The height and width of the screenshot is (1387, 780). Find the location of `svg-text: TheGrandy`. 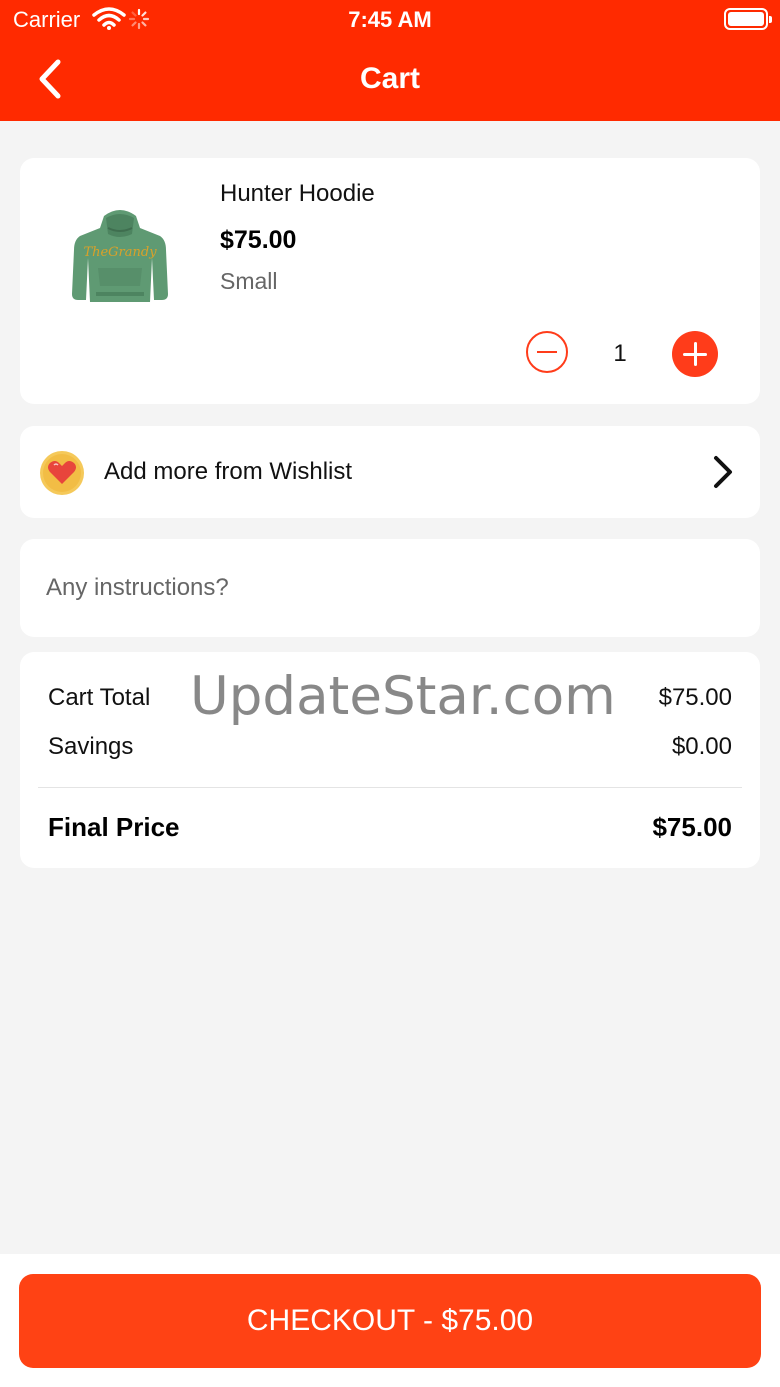

svg-text: TheGrandy is located at coordinates (120, 252).